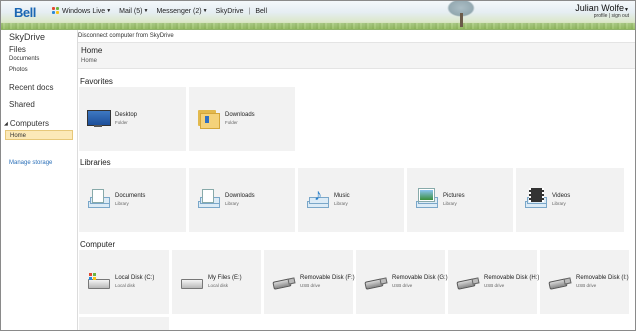  I want to click on sidebar-title: SkyDrive, so click(27, 37).